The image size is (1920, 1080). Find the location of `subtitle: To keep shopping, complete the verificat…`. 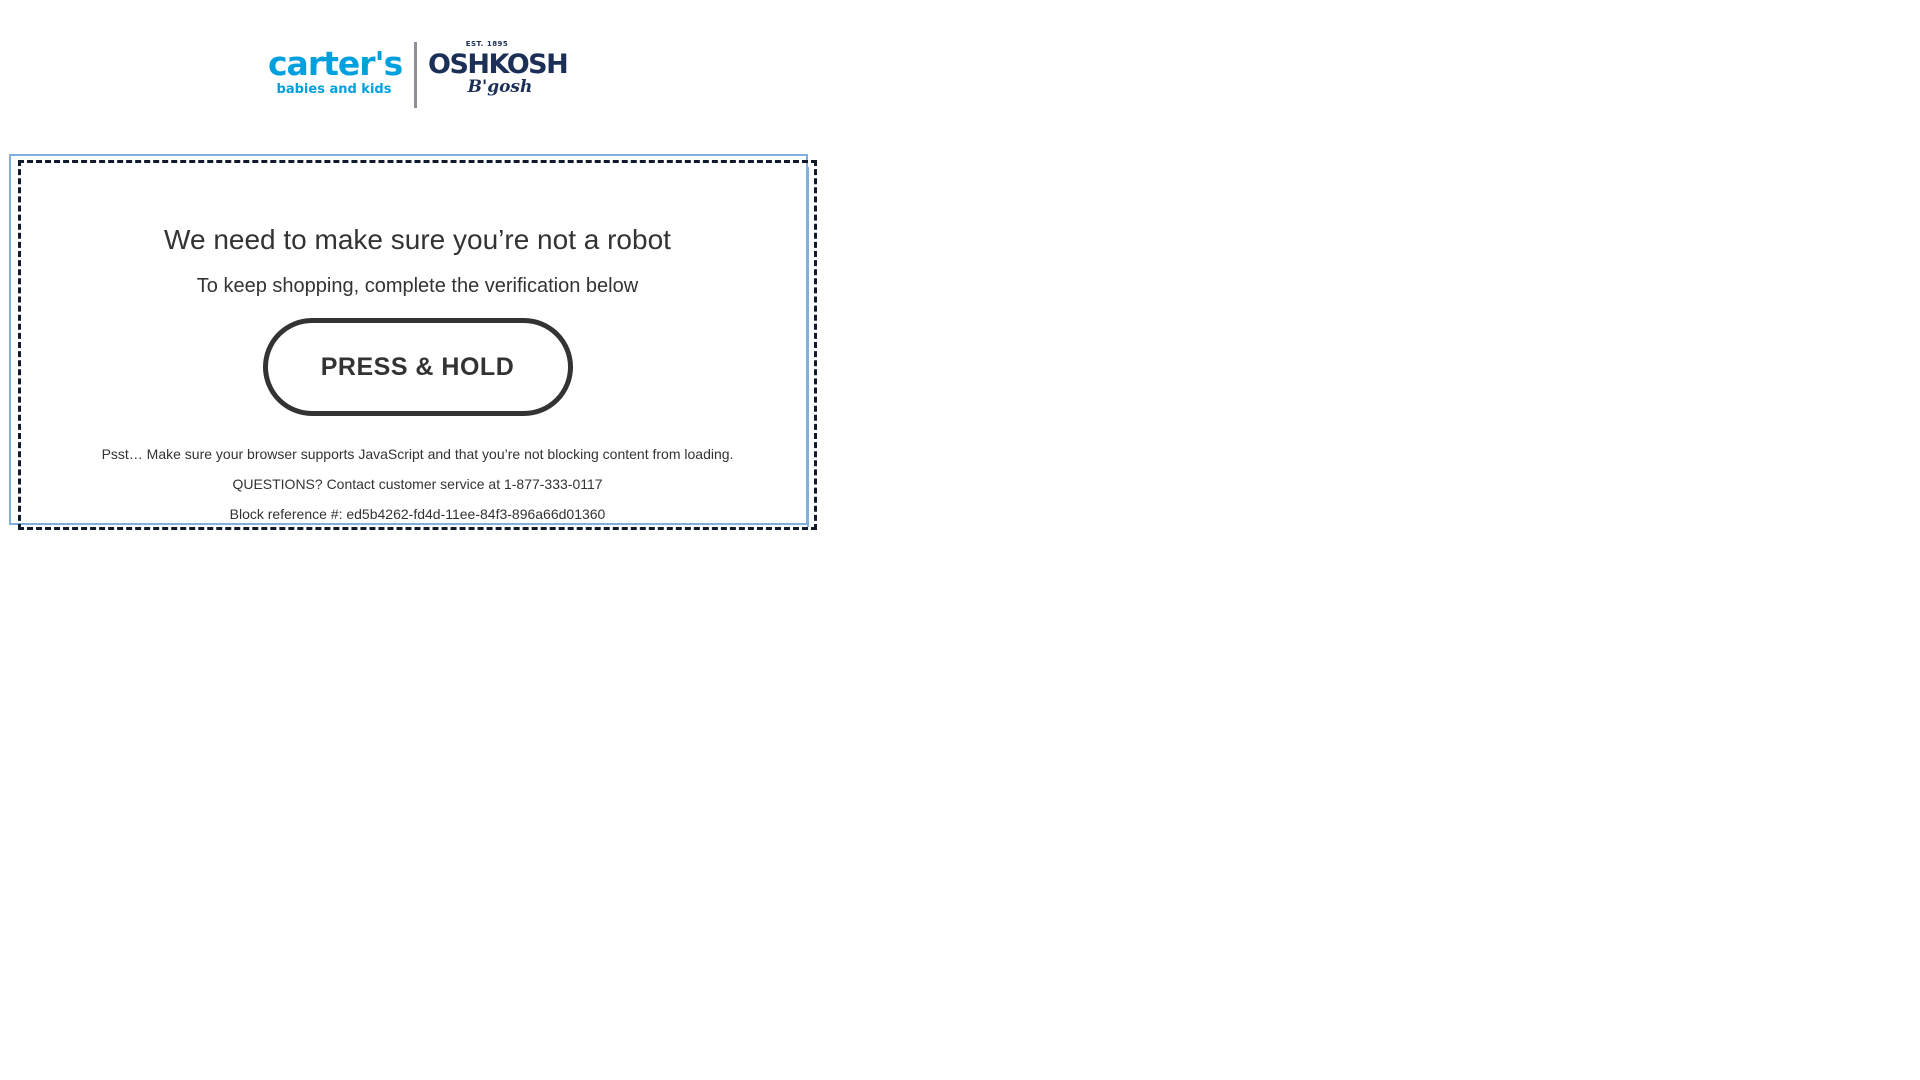

subtitle: To keep shopping, complete the verificat… is located at coordinates (417, 286).